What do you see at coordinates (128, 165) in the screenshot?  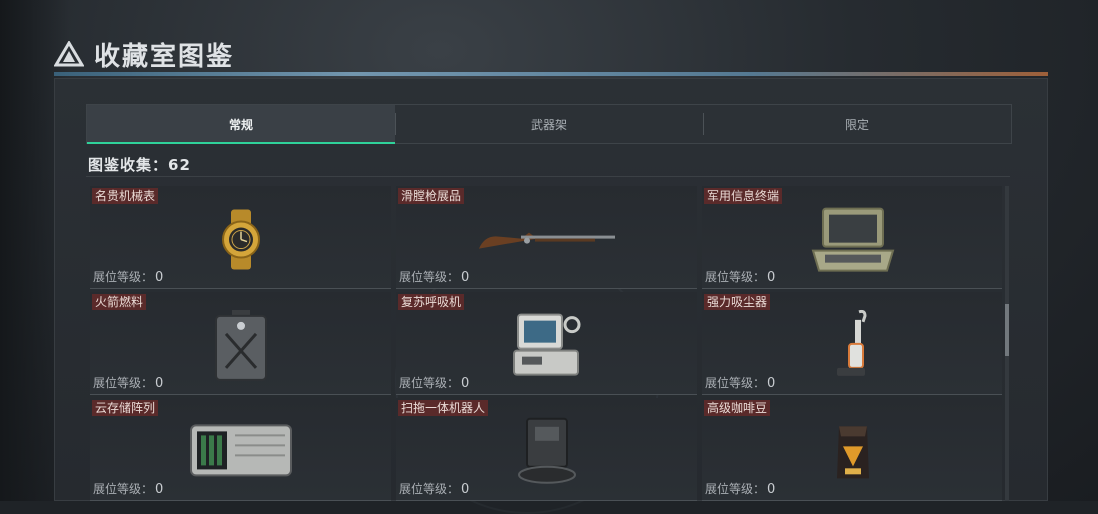 I see `collection-count-label: 图鉴收集：` at bounding box center [128, 165].